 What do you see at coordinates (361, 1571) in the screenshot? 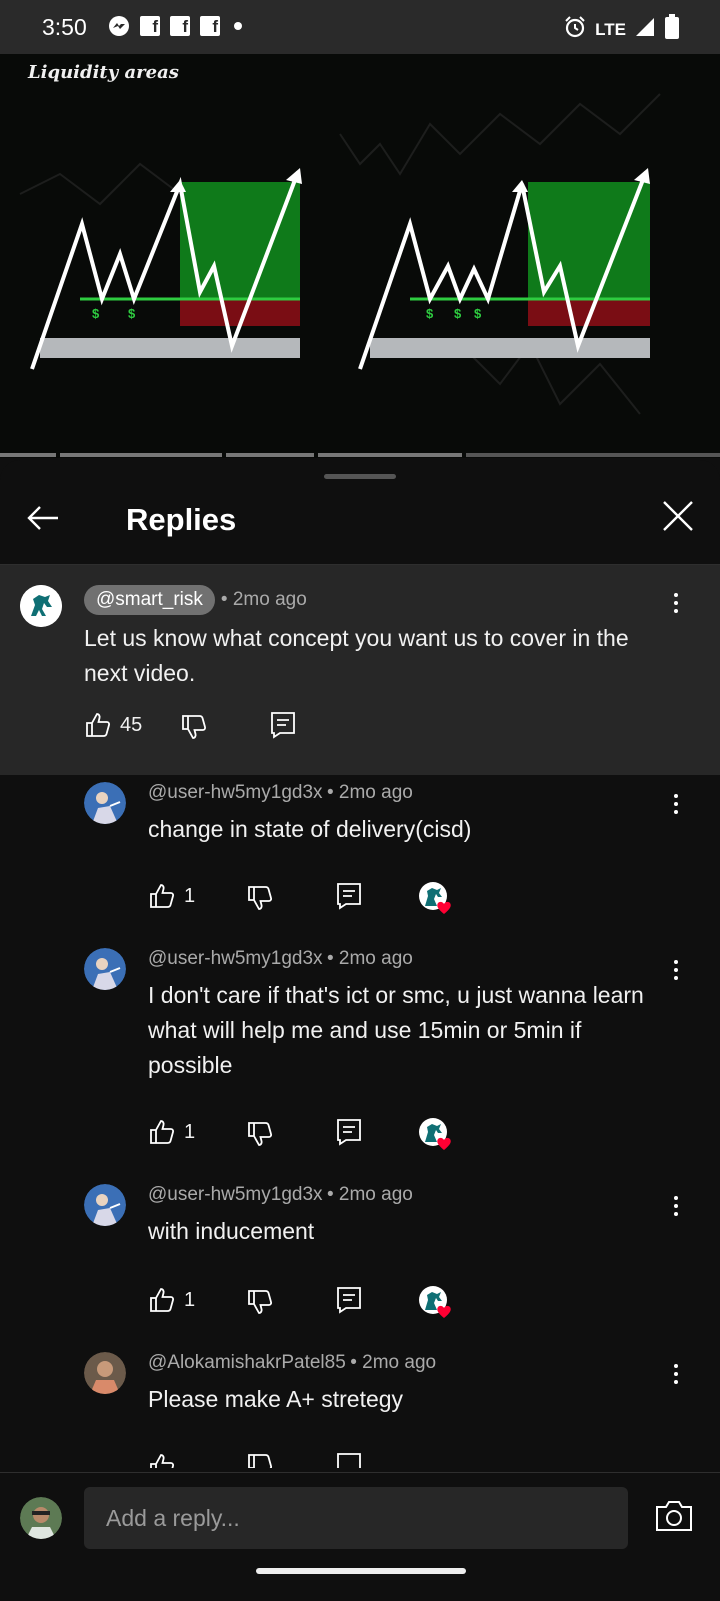
I see `home-gesture-bar` at bounding box center [361, 1571].